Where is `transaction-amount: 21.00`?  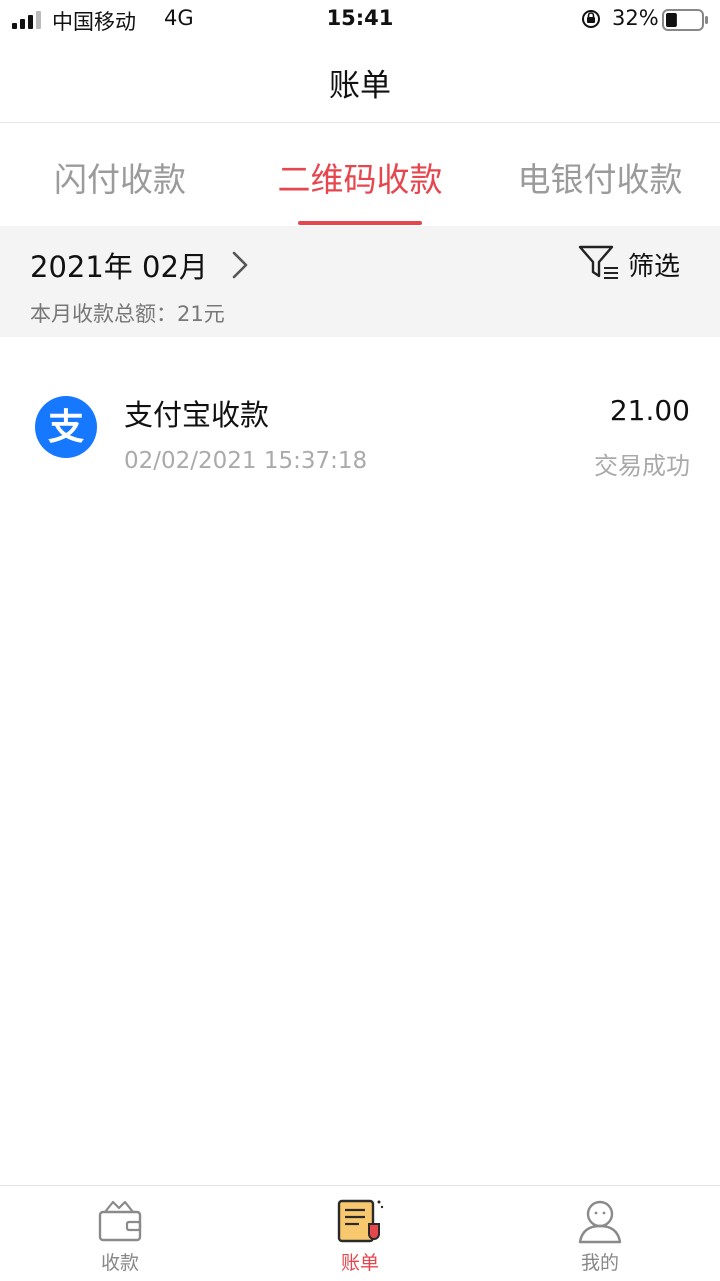
transaction-amount: 21.00 is located at coordinates (649, 410).